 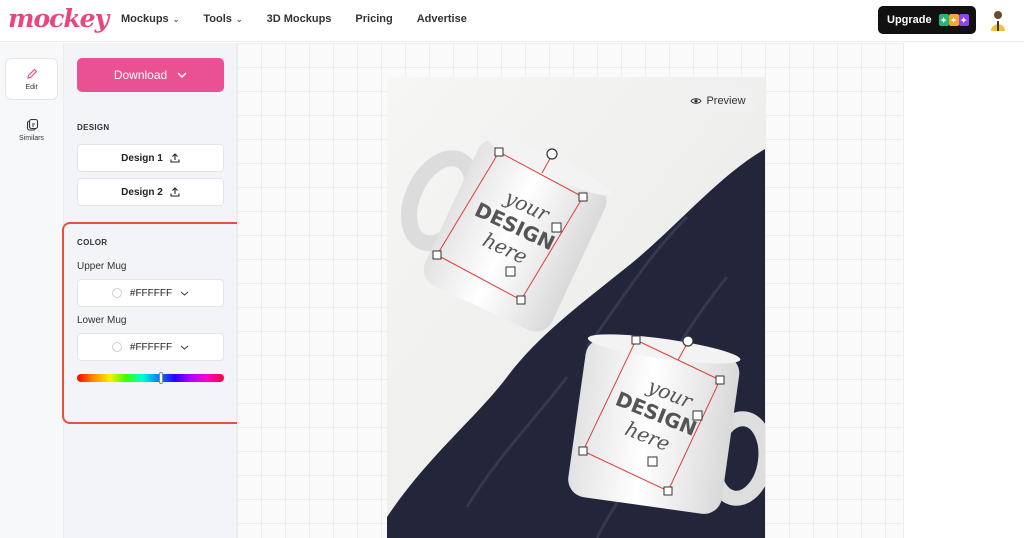 I want to click on left-rail: Edit Similars, so click(x=32, y=290).